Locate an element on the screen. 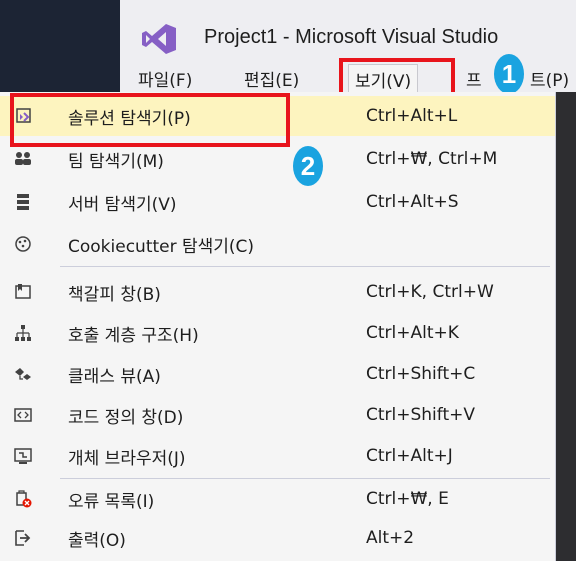 The width and height of the screenshot is (576, 561). team-explorer-icon is located at coordinates (23, 159).